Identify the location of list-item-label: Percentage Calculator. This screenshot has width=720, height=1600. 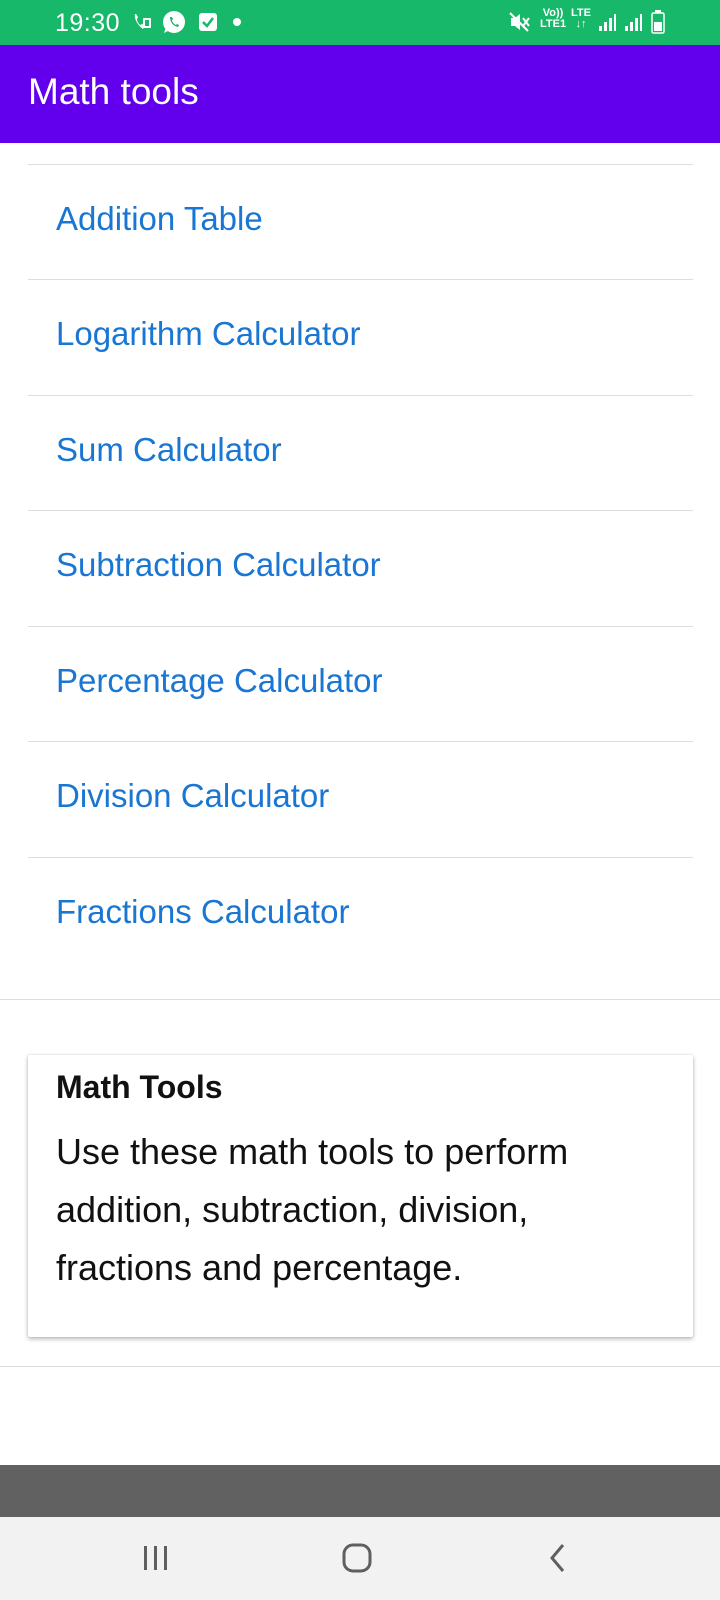
(219, 681).